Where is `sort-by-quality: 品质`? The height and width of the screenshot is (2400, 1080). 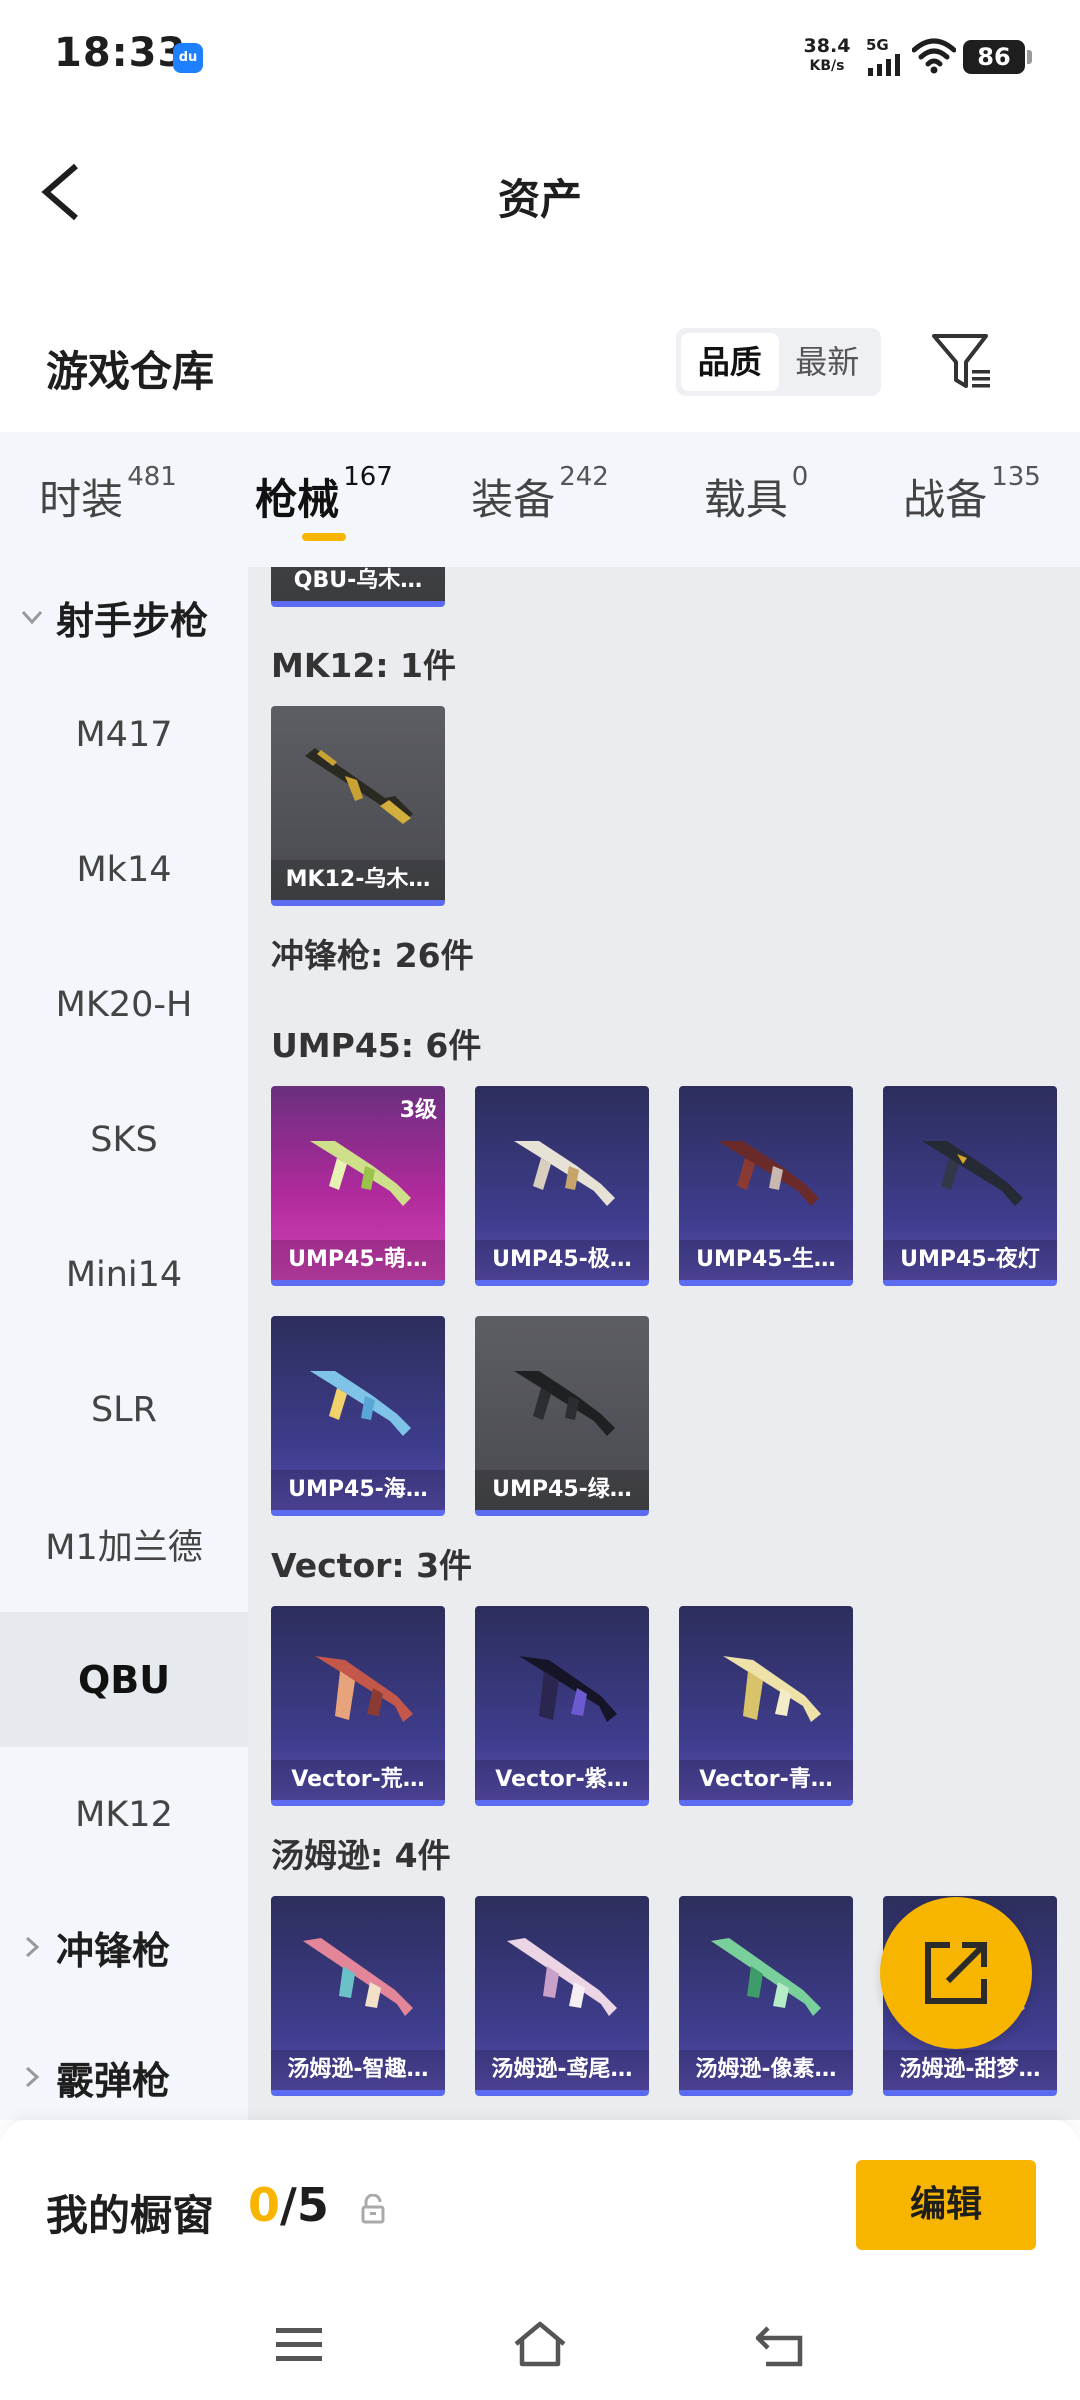 sort-by-quality: 品质 is located at coordinates (730, 362).